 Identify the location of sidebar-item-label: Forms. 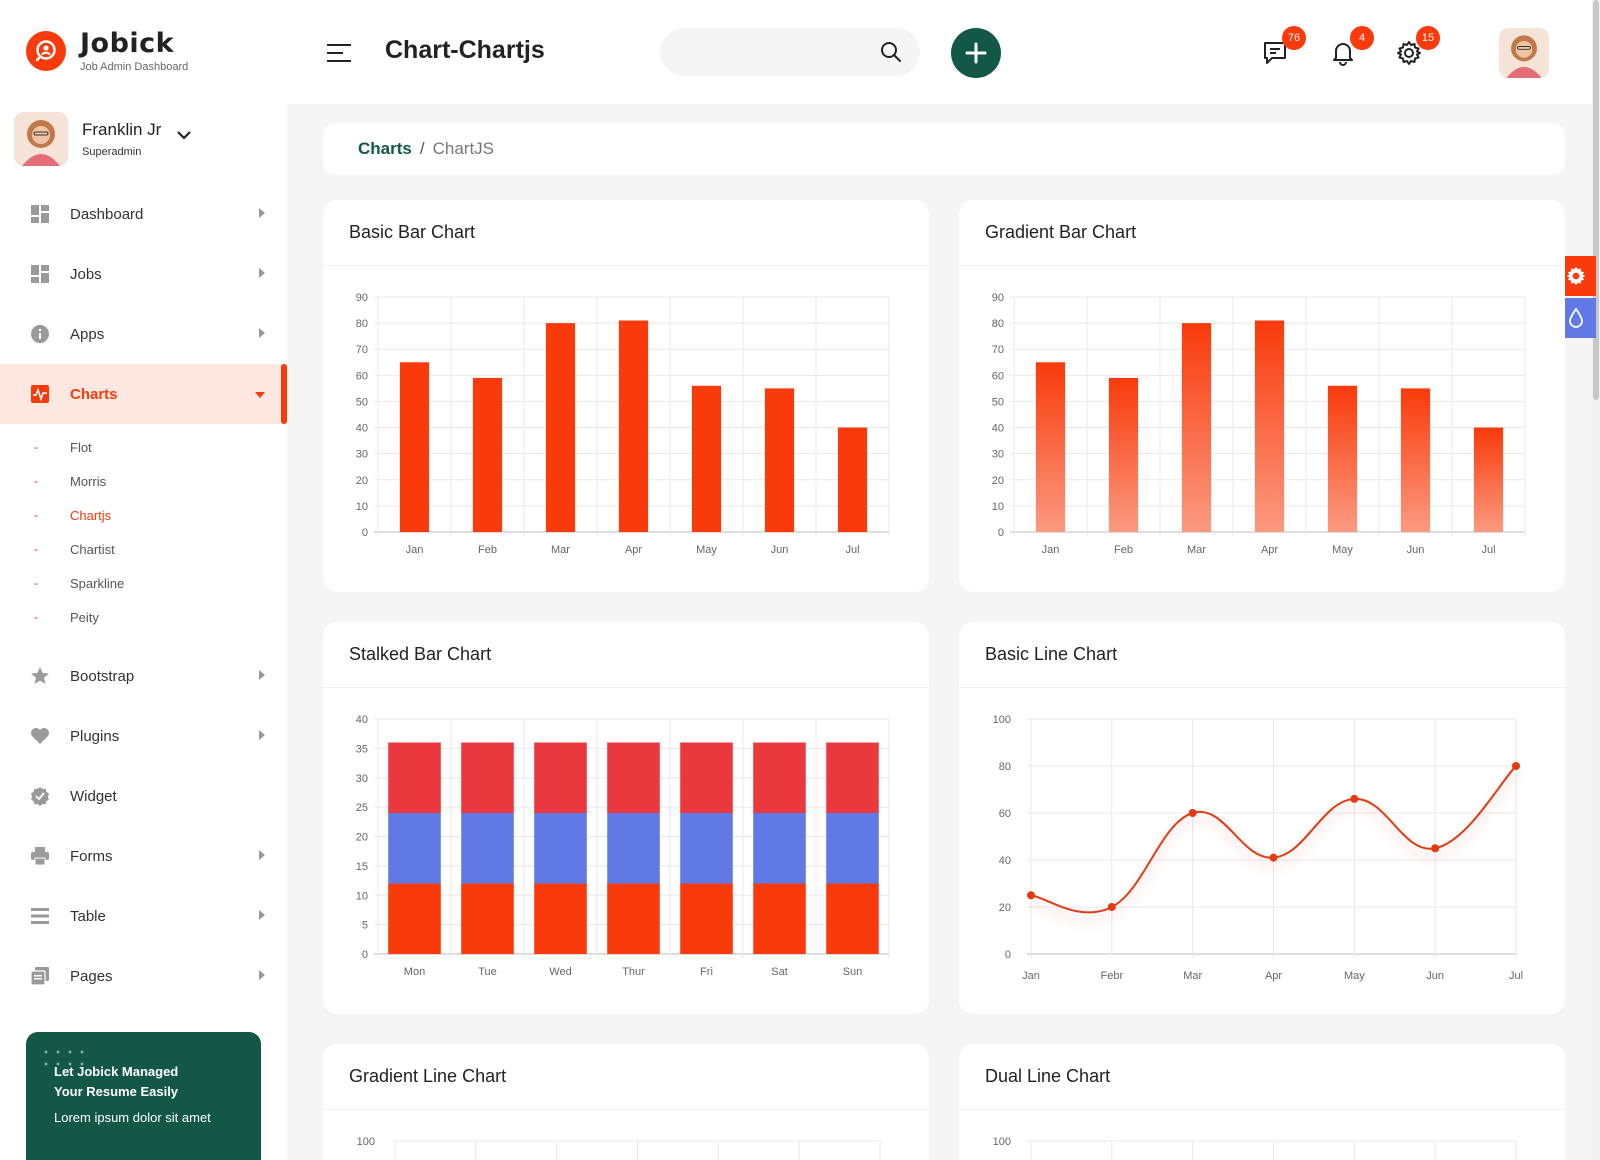
(91, 856).